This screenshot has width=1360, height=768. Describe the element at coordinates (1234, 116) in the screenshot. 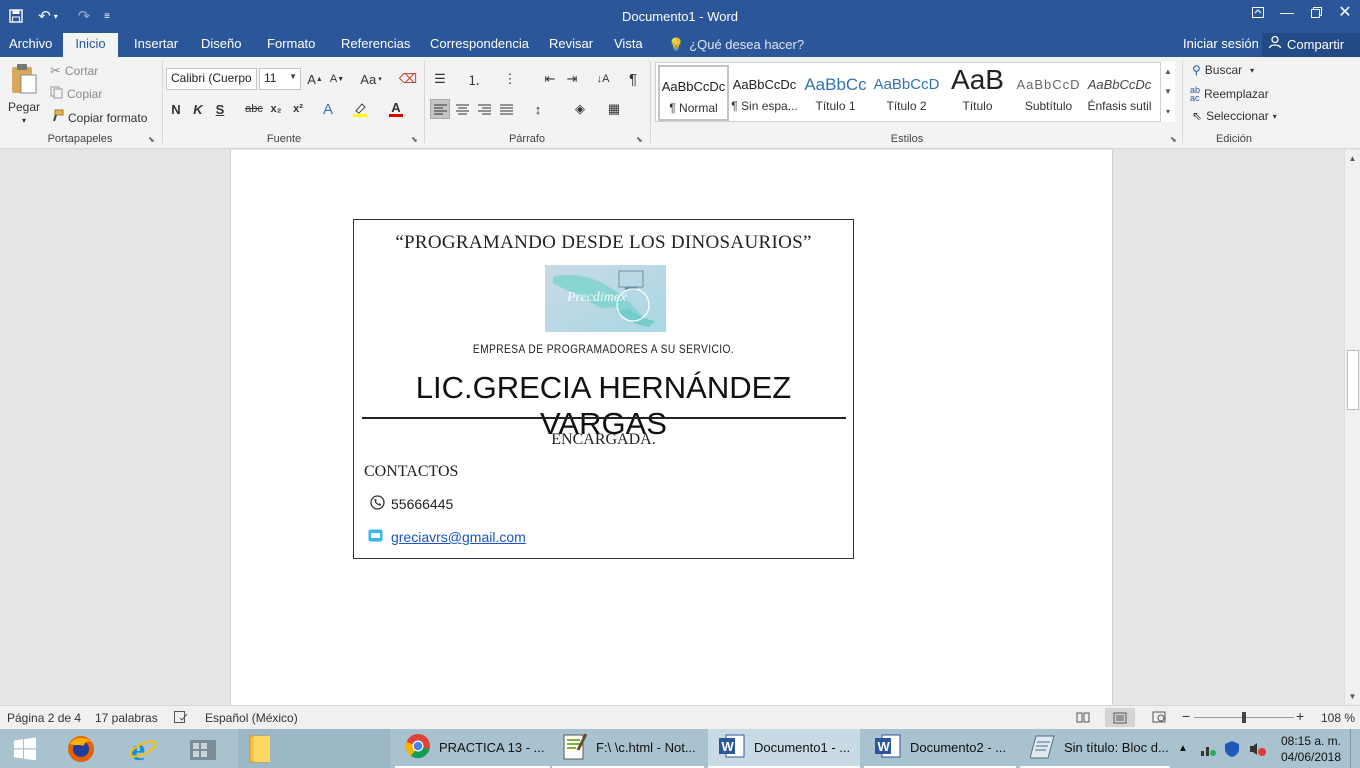

I see `select-button: ⇖ Seleccionar ▾` at that location.